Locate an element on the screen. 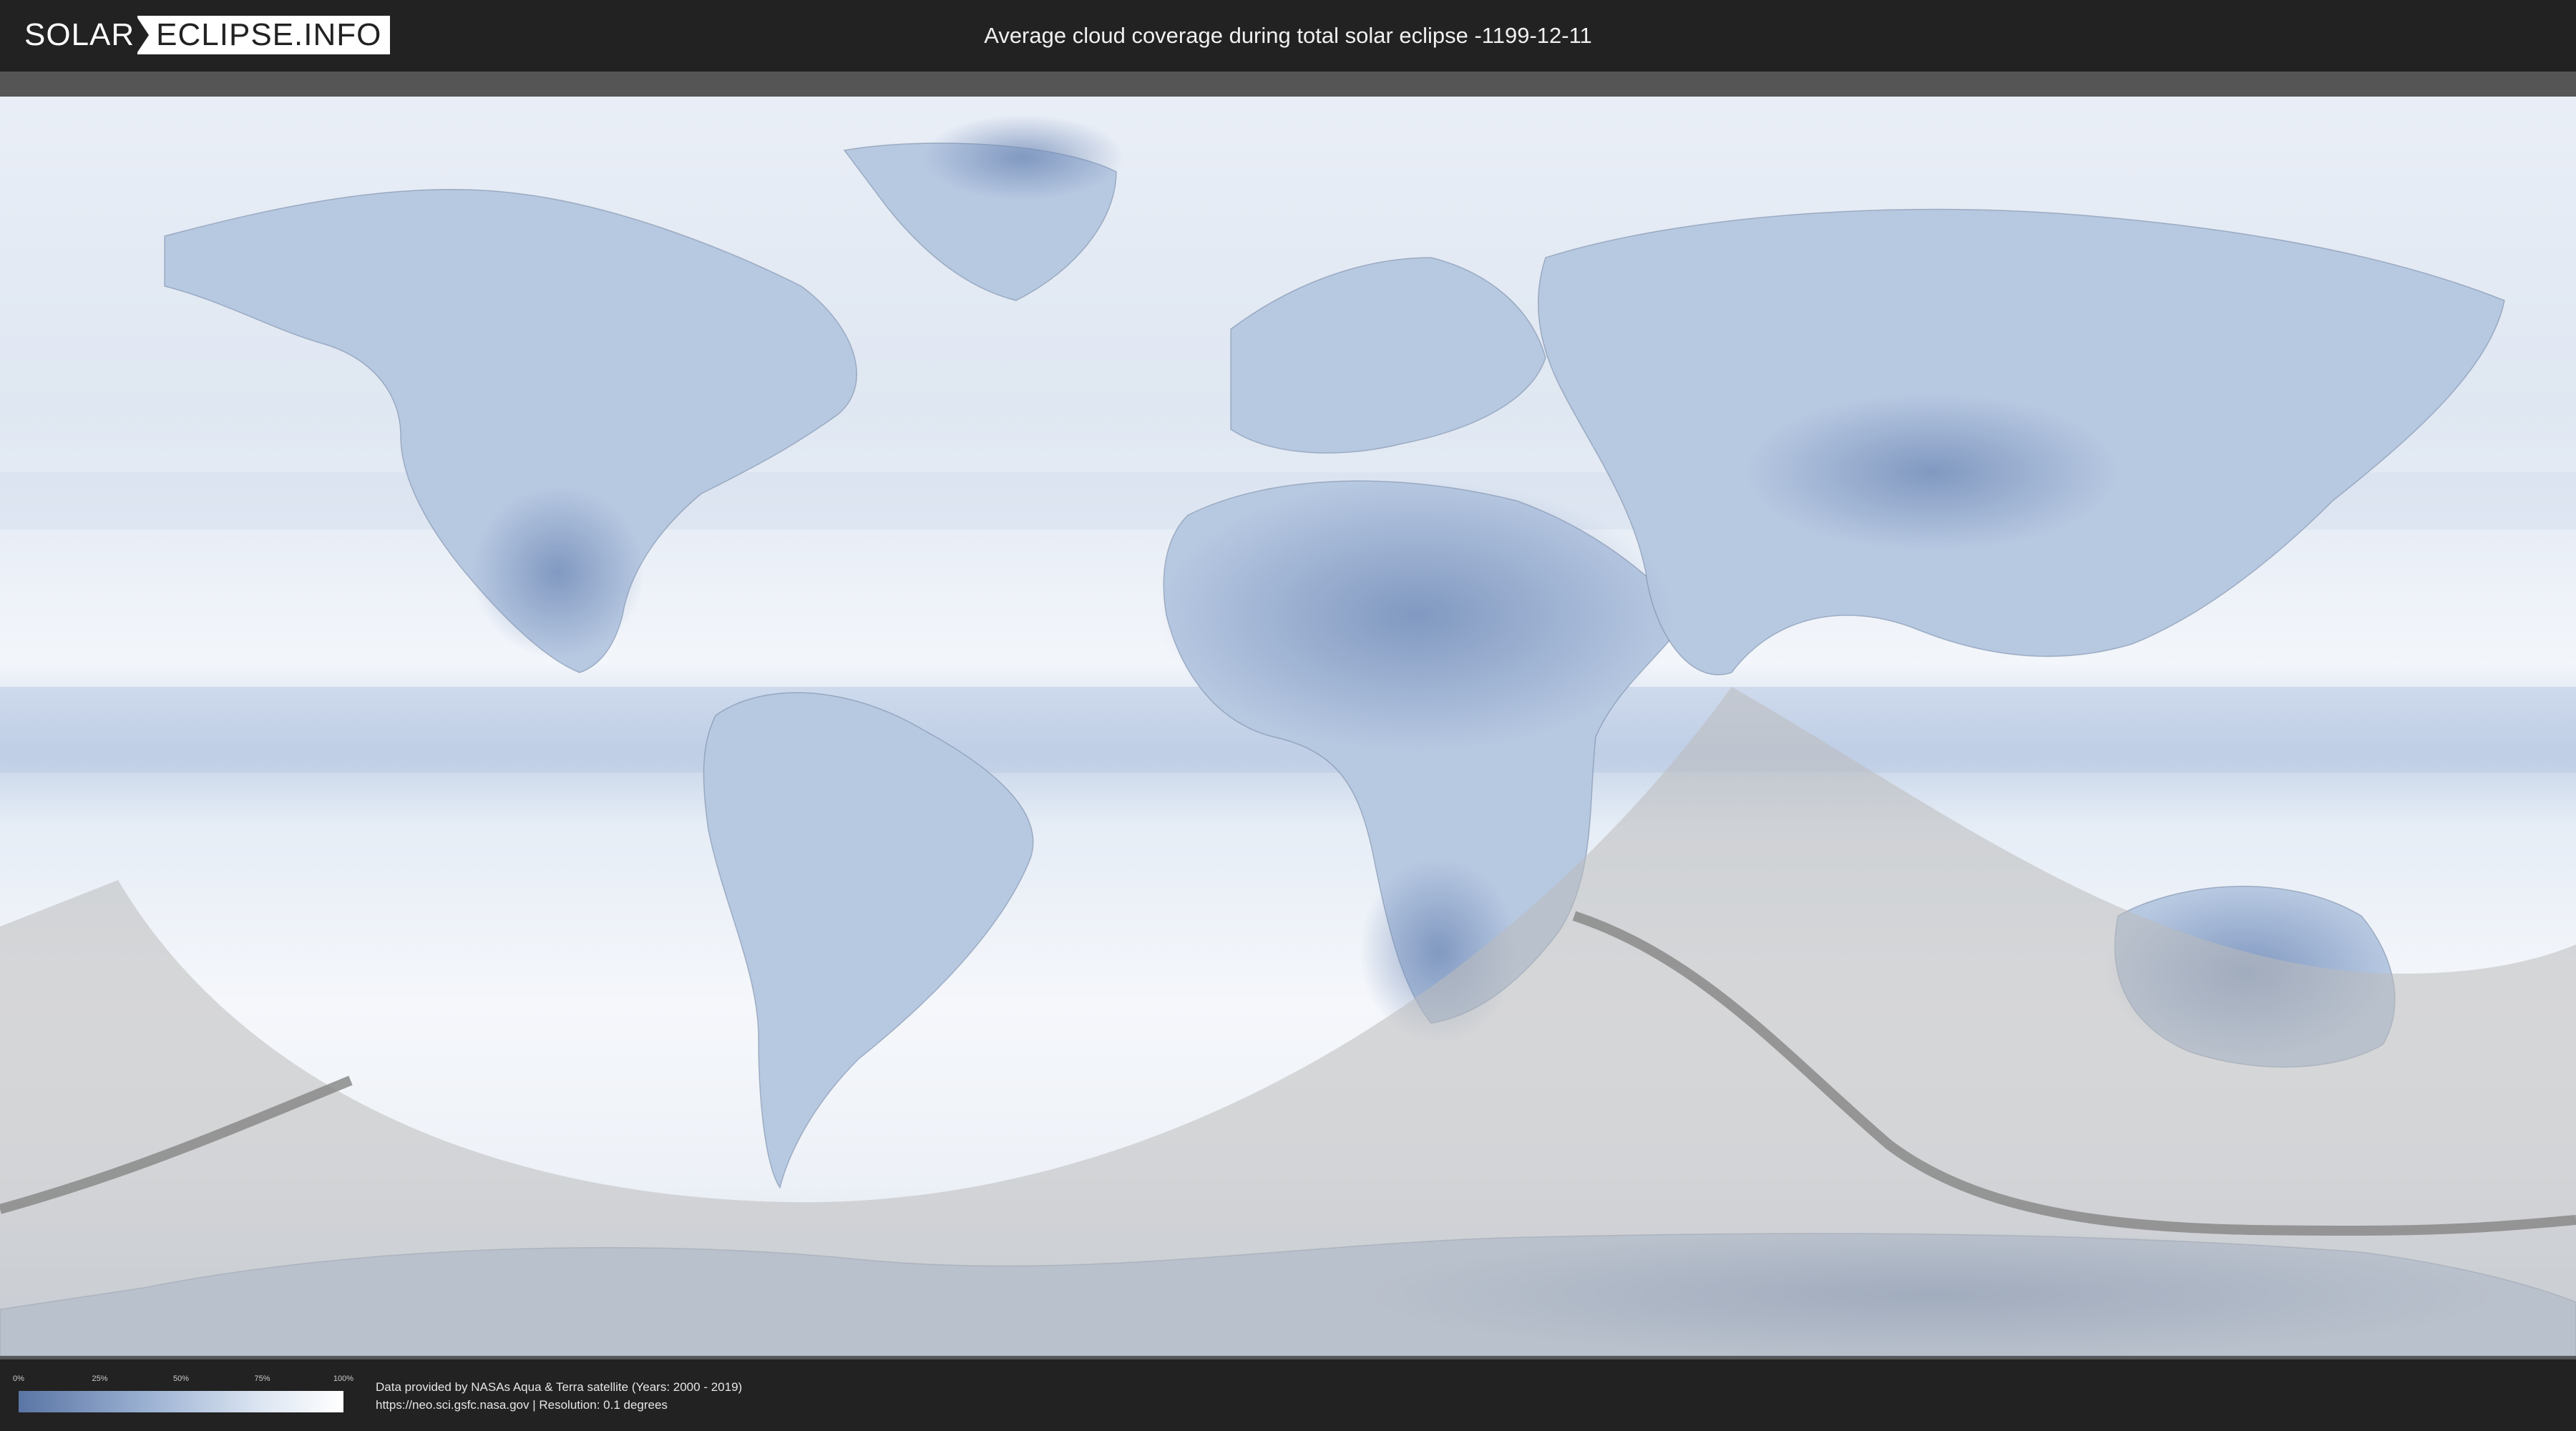 The image size is (2576, 1431). clear-sky-greenland is located at coordinates (1023, 157).